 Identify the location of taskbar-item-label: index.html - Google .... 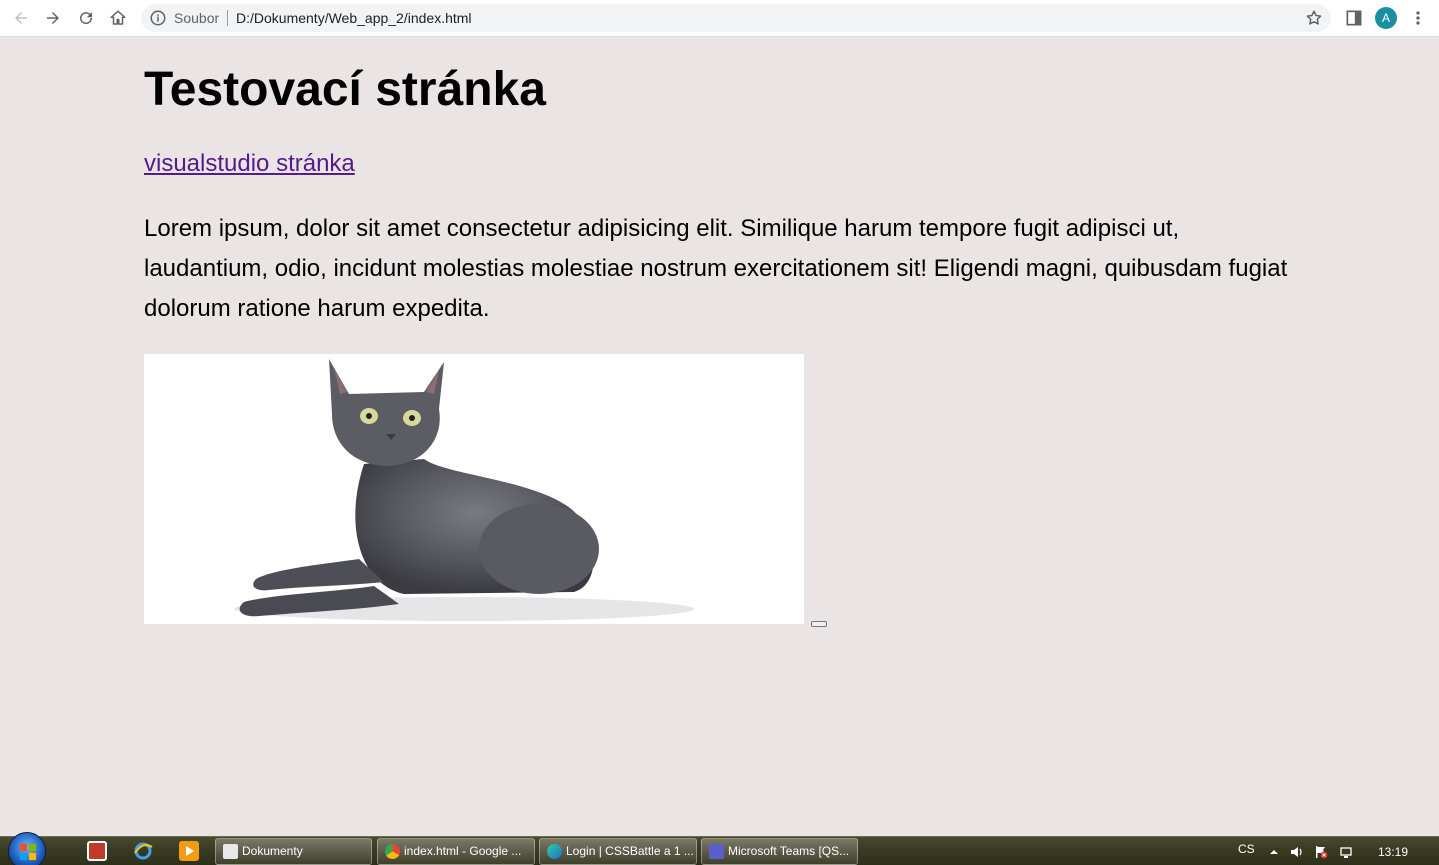
(463, 851).